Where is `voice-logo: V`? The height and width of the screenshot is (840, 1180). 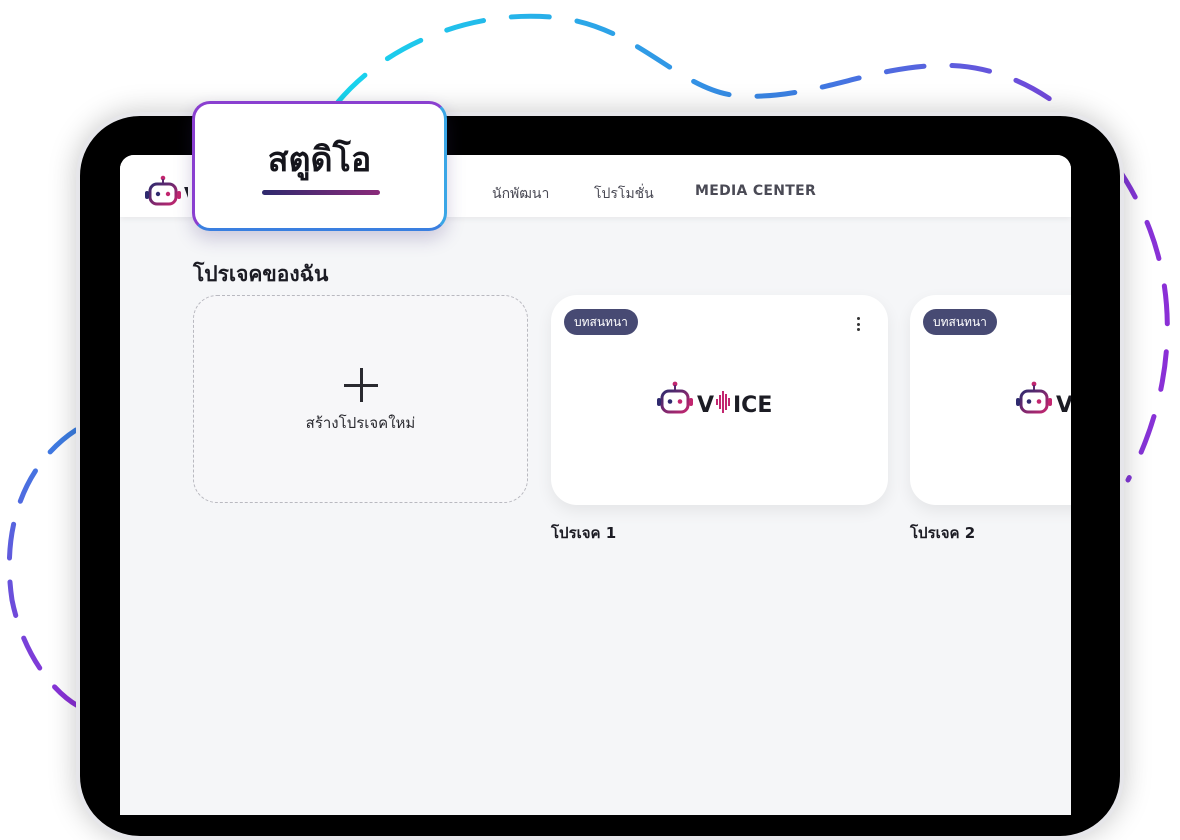
voice-logo: V is located at coordinates (1043, 399).